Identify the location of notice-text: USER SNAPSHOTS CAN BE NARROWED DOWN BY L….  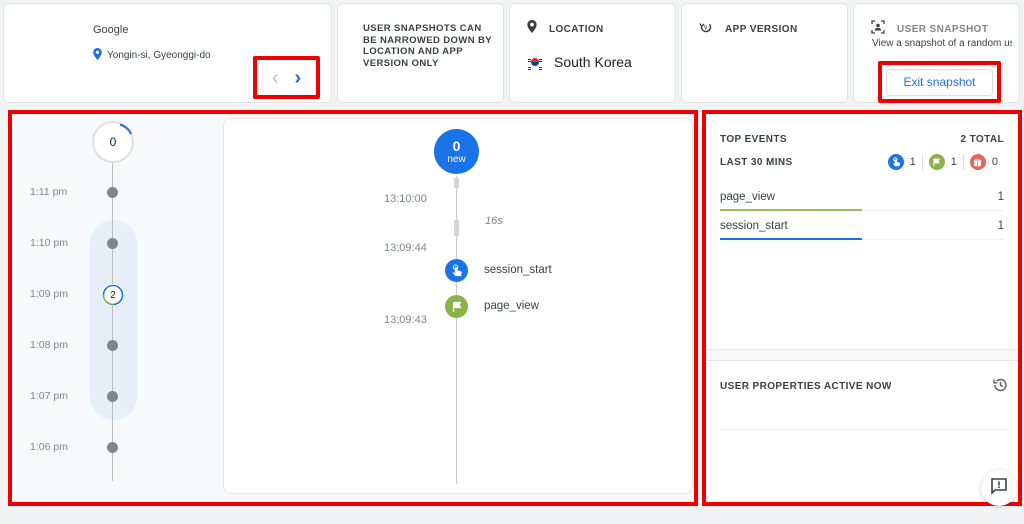
(427, 46).